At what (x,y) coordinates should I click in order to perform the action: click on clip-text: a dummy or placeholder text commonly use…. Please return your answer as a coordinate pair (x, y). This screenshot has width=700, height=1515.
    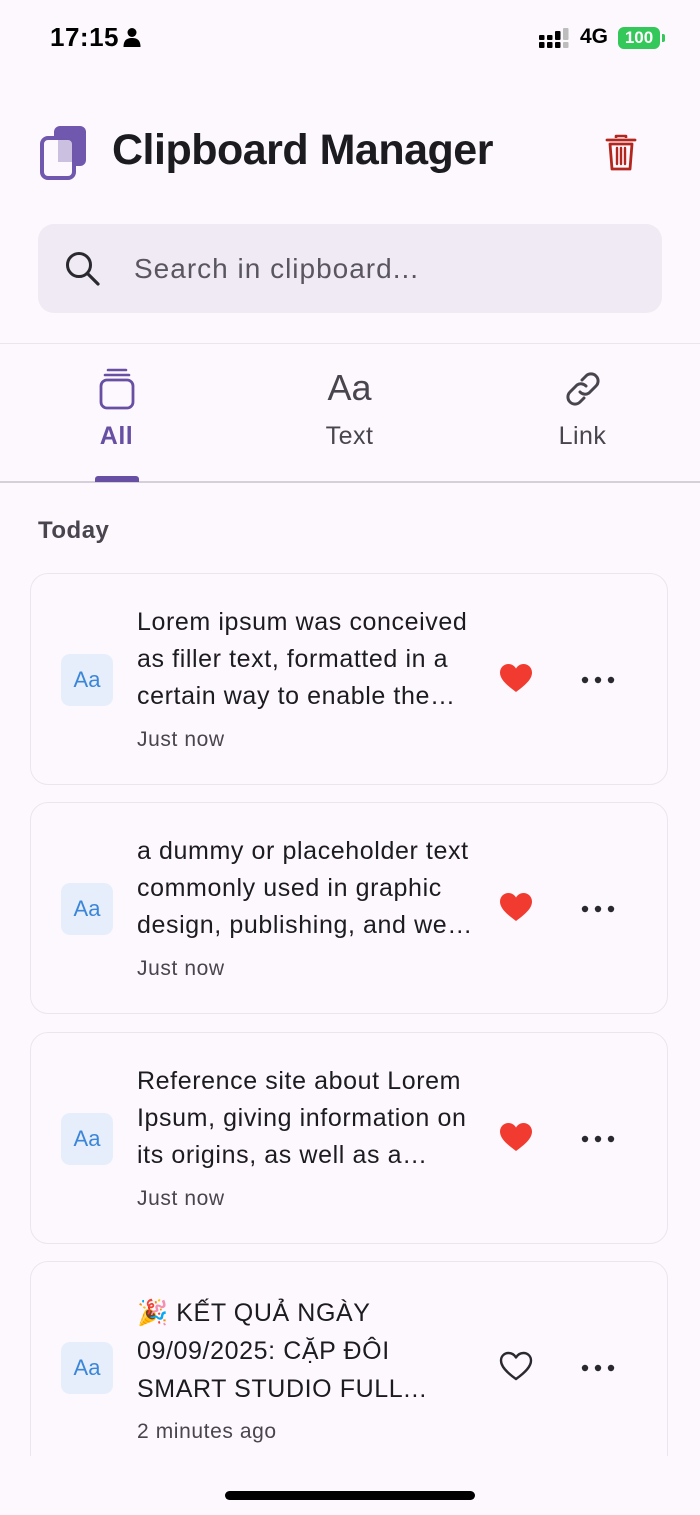
    Looking at the image, I should click on (303, 888).